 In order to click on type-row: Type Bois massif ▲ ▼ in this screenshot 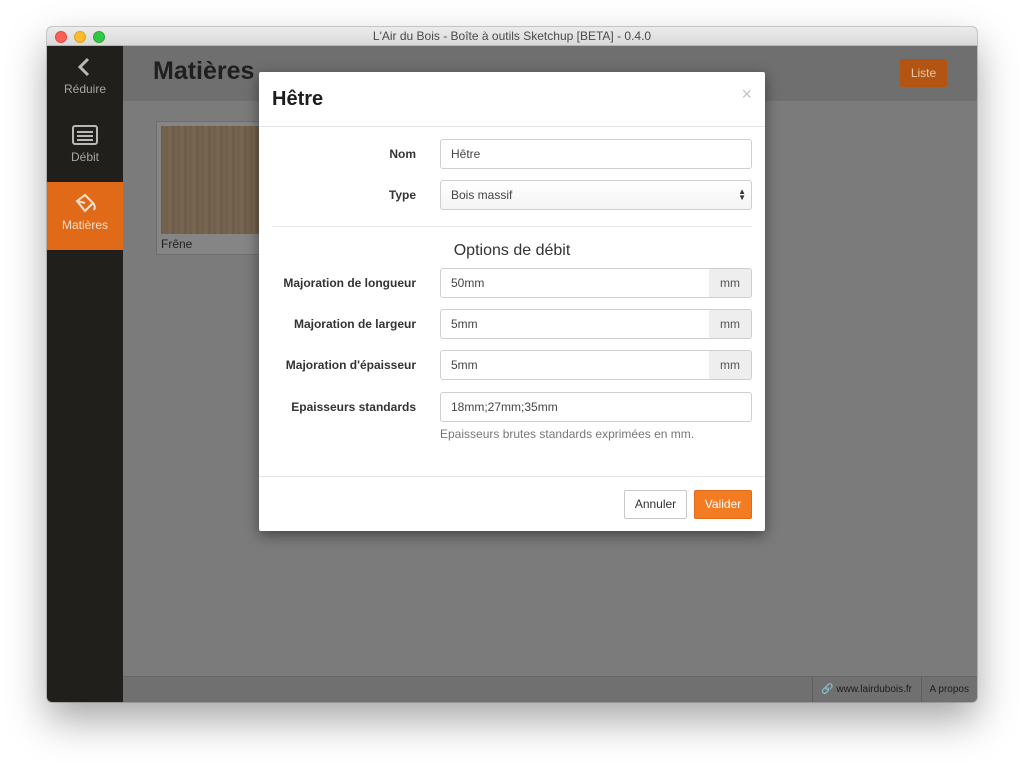, I will do `click(512, 195)`.